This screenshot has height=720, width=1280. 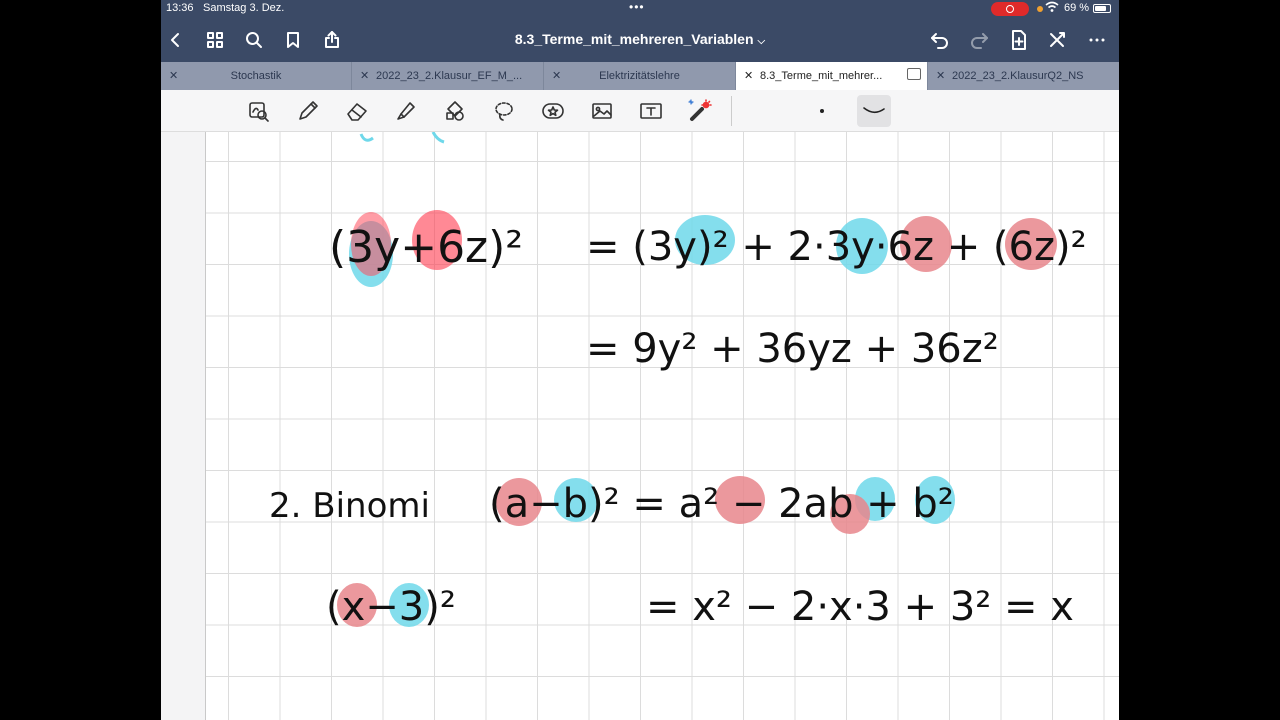 What do you see at coordinates (914, 74) in the screenshot?
I see `split-view-icon` at bounding box center [914, 74].